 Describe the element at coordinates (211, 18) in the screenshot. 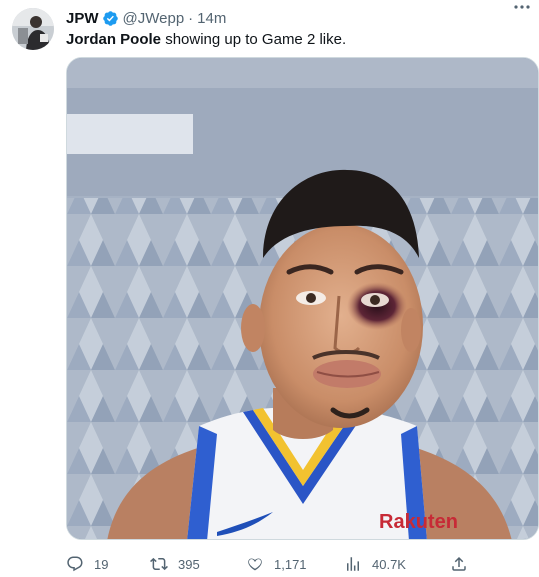

I see `timestamp: 14m` at that location.